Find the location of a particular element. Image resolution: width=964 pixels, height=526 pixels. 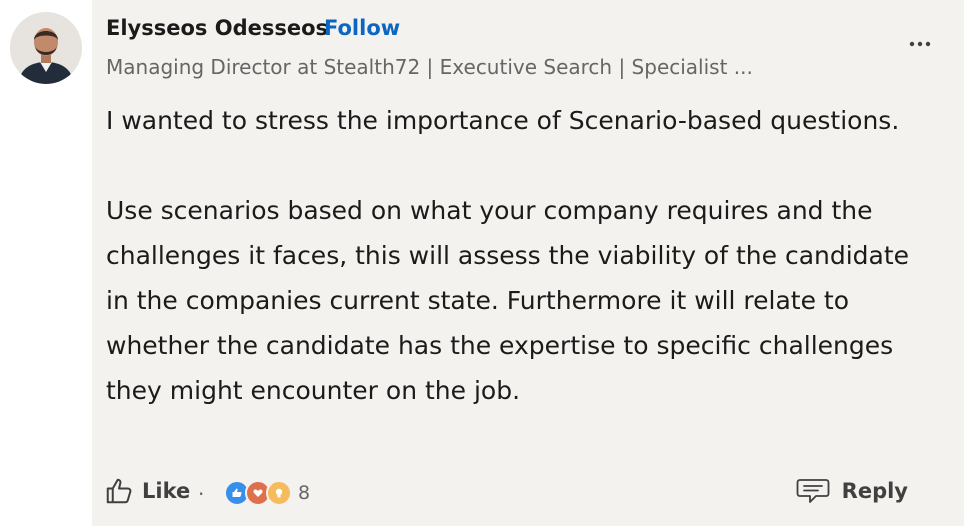

like-button: Like is located at coordinates (147, 491).